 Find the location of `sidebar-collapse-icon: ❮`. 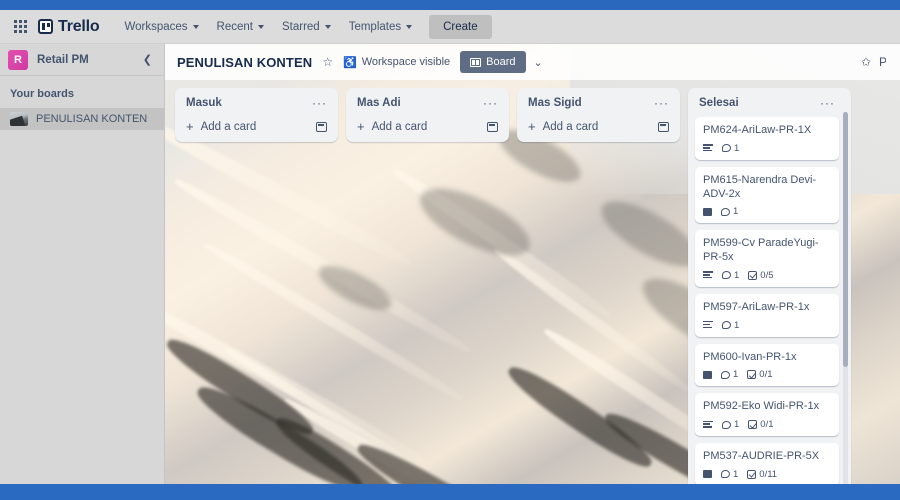

sidebar-collapse-icon: ❮ is located at coordinates (149, 59).